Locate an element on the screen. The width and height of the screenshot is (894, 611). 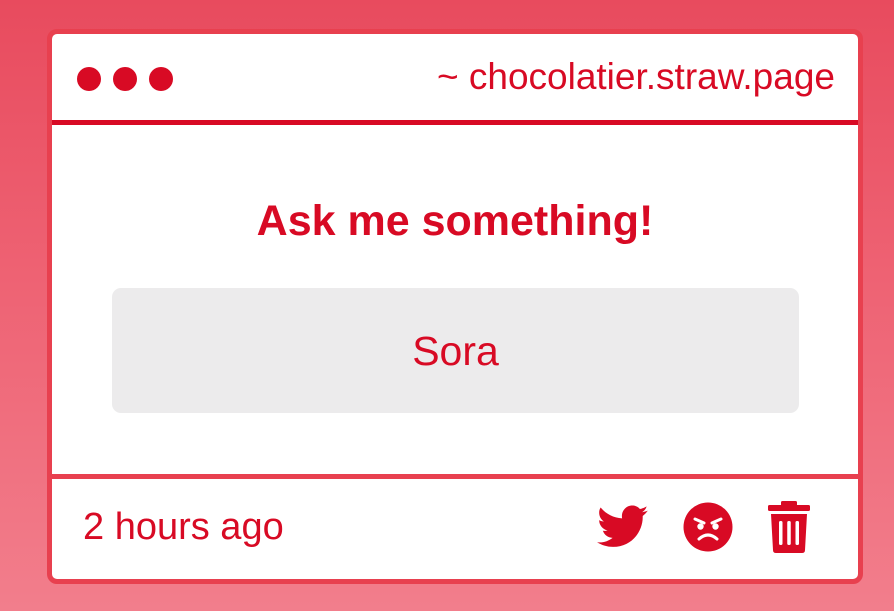
angry-face-icon is located at coordinates (708, 527).